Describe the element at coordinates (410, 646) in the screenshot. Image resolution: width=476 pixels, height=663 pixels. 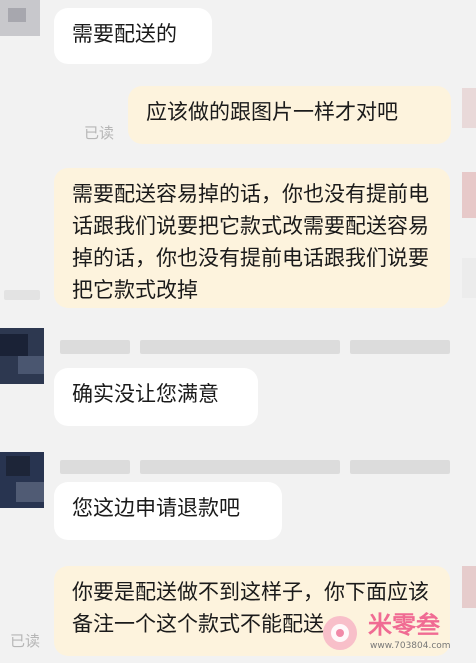
I see `watermark-site: www.703804.com` at that location.